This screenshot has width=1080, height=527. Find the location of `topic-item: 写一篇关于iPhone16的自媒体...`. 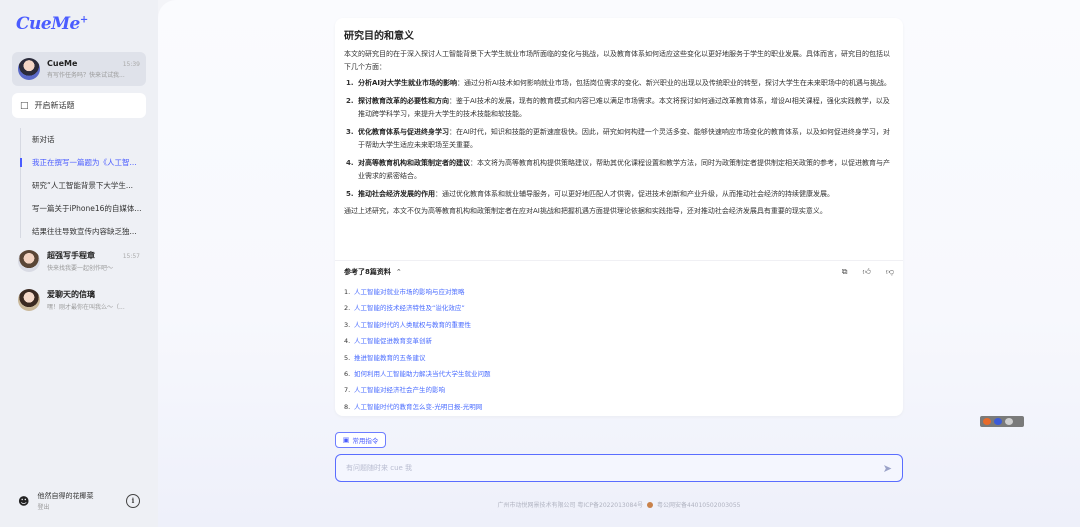

topic-item: 写一篇关于iPhone16的自媒体... is located at coordinates (79, 208).